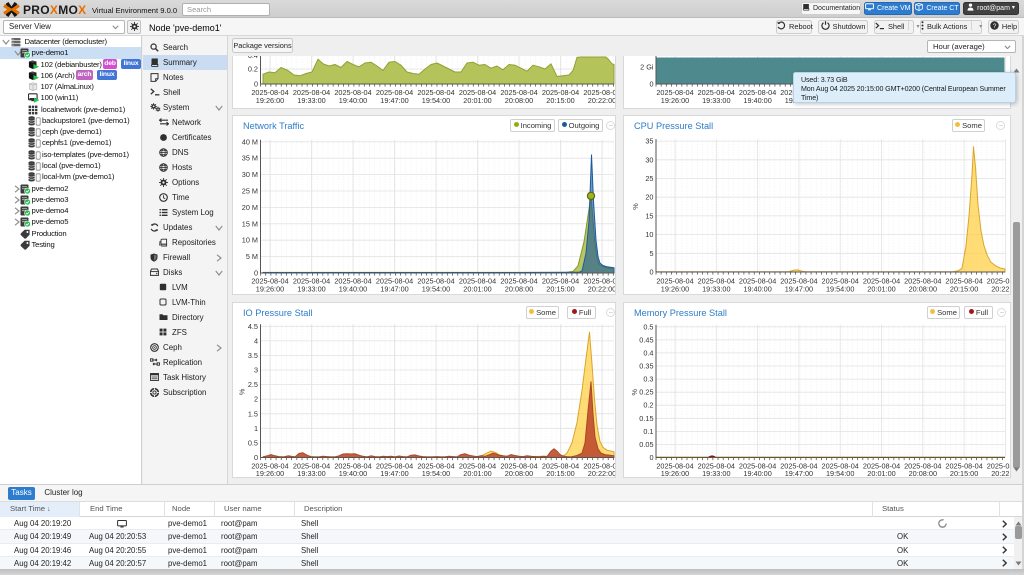  Describe the element at coordinates (648, 431) in the screenshot. I see `svg-text: 0.1` at that location.